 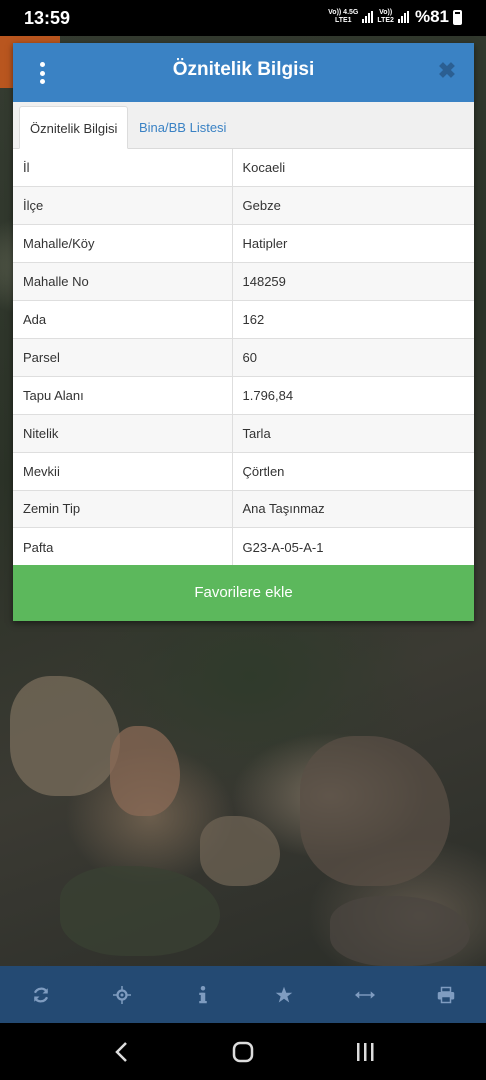 I want to click on add-to-favorites-button: Favorilere ekle, so click(x=243, y=593).